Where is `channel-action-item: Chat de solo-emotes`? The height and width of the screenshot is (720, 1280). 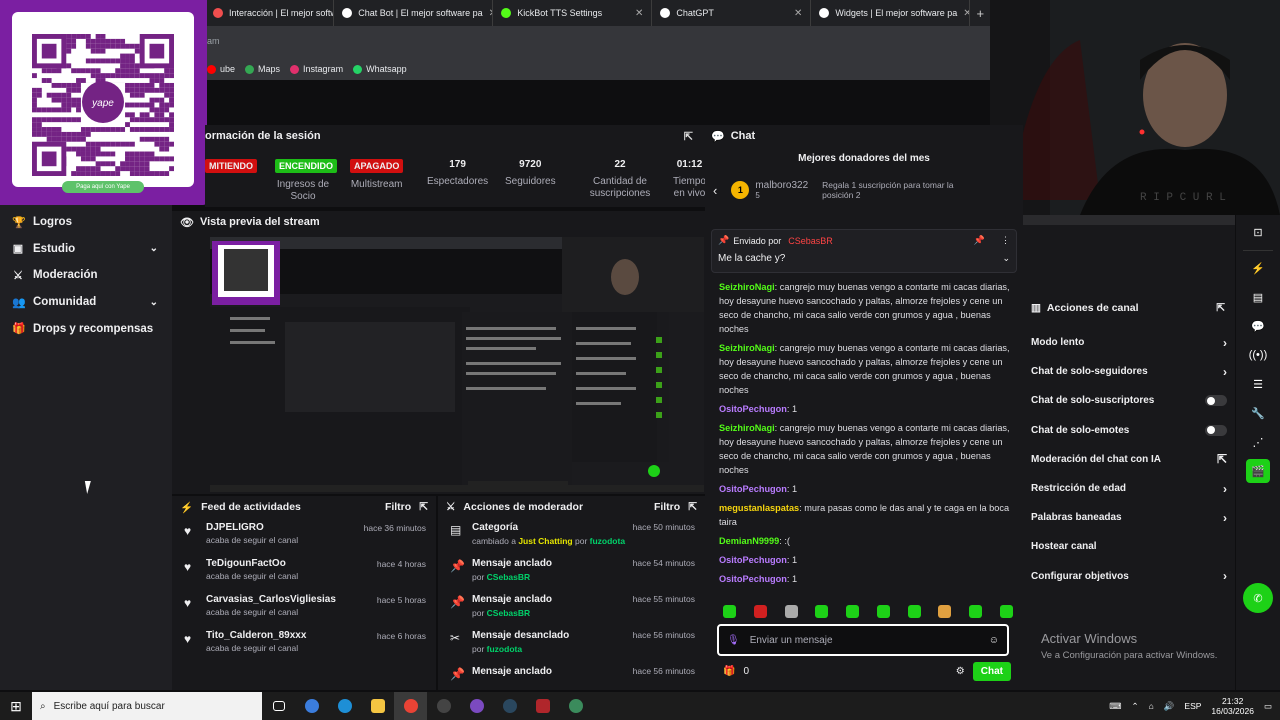 channel-action-item: Chat de solo-emotes is located at coordinates (1129, 430).